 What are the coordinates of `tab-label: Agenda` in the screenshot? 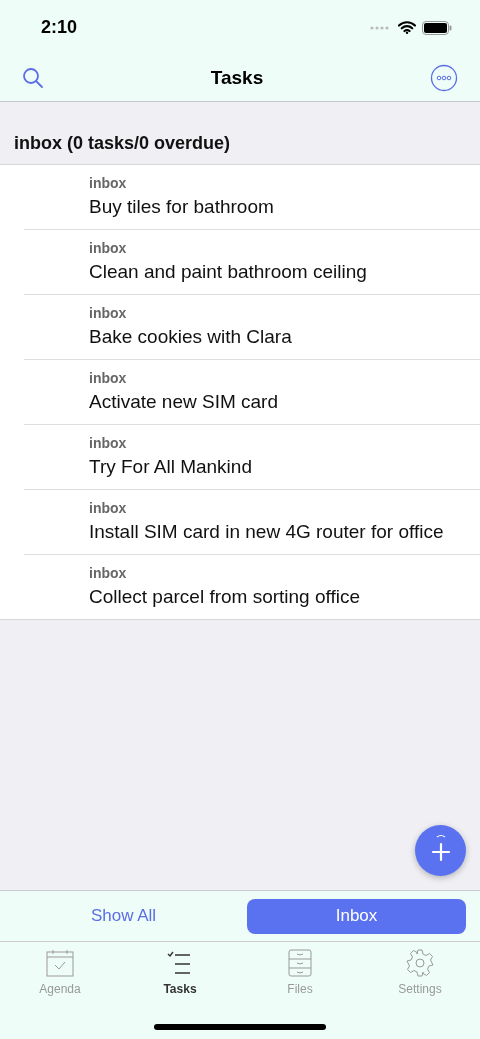 It's located at (60, 989).